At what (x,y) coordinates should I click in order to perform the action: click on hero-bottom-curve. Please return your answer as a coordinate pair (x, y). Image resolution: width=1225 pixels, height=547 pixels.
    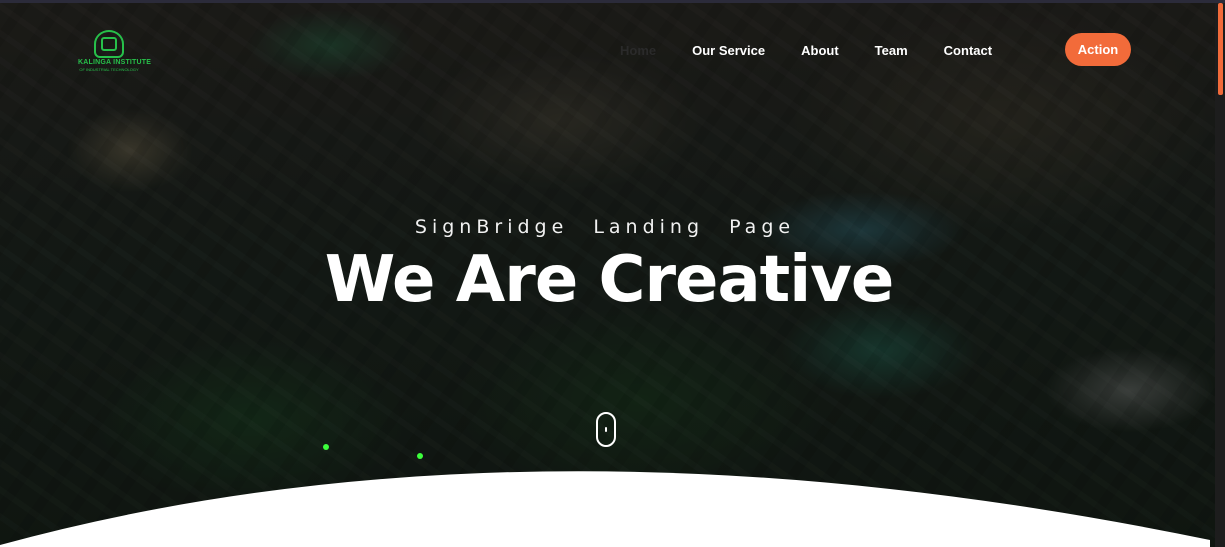
    Looking at the image, I should click on (605, 509).